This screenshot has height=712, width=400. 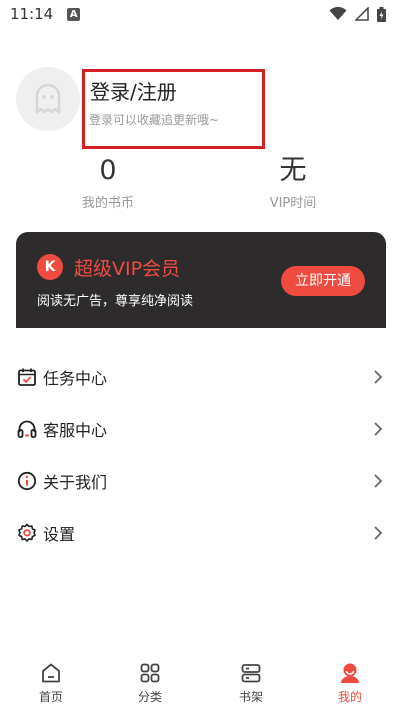 What do you see at coordinates (201, 280) in the screenshot?
I see `vip-banner: K 超级VIP会员 阅读无广告，尊享纯净阅读 立即开通` at bounding box center [201, 280].